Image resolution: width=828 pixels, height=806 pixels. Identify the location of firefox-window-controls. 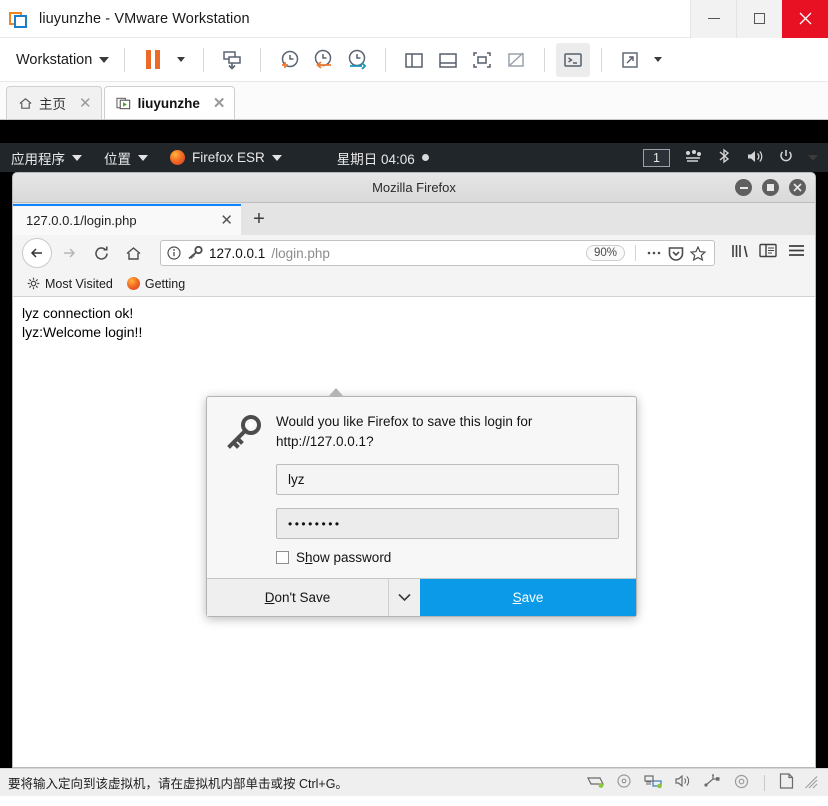
(770, 187).